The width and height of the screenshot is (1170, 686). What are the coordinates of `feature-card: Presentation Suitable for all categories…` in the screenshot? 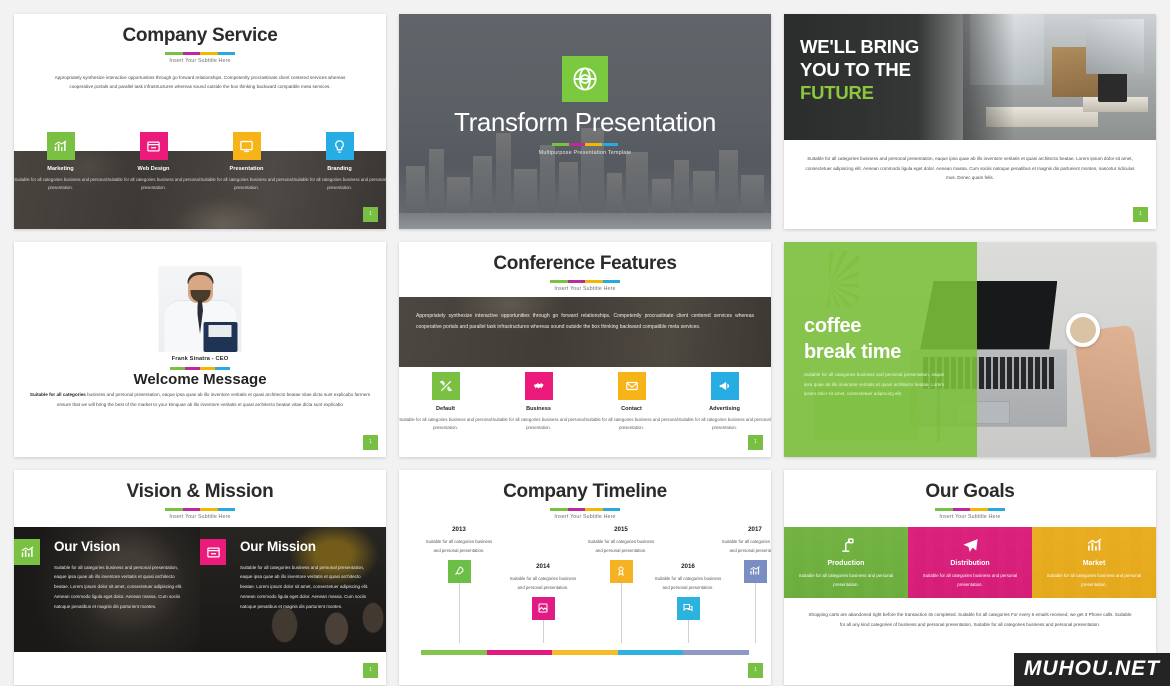 It's located at (246, 176).